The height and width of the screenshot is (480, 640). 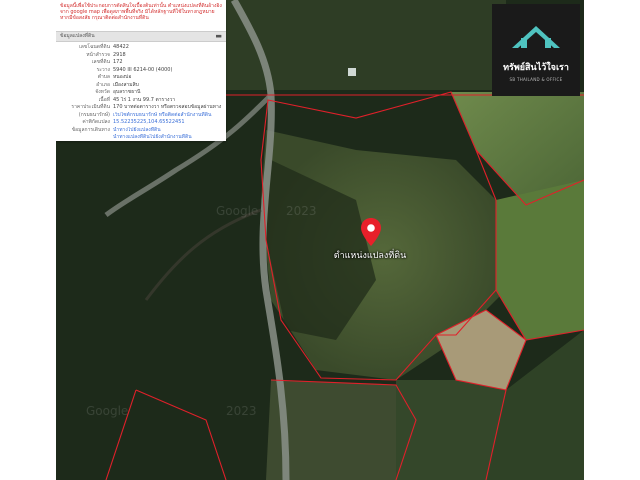 What do you see at coordinates (169, 123) in the screenshot?
I see `coordinates-link: 15.52235225,104.65522451` at bounding box center [169, 123].